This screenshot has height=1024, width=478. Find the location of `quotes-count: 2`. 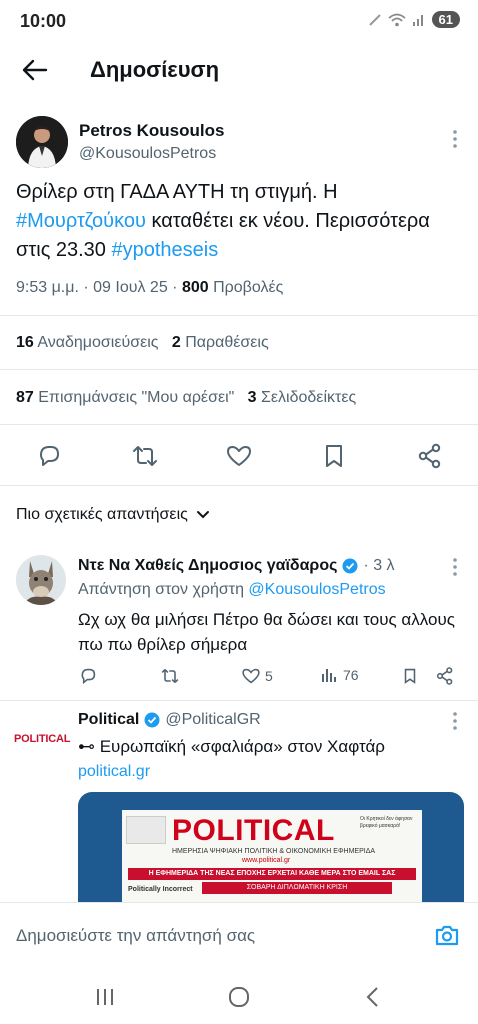

quotes-count: 2 is located at coordinates (176, 342).